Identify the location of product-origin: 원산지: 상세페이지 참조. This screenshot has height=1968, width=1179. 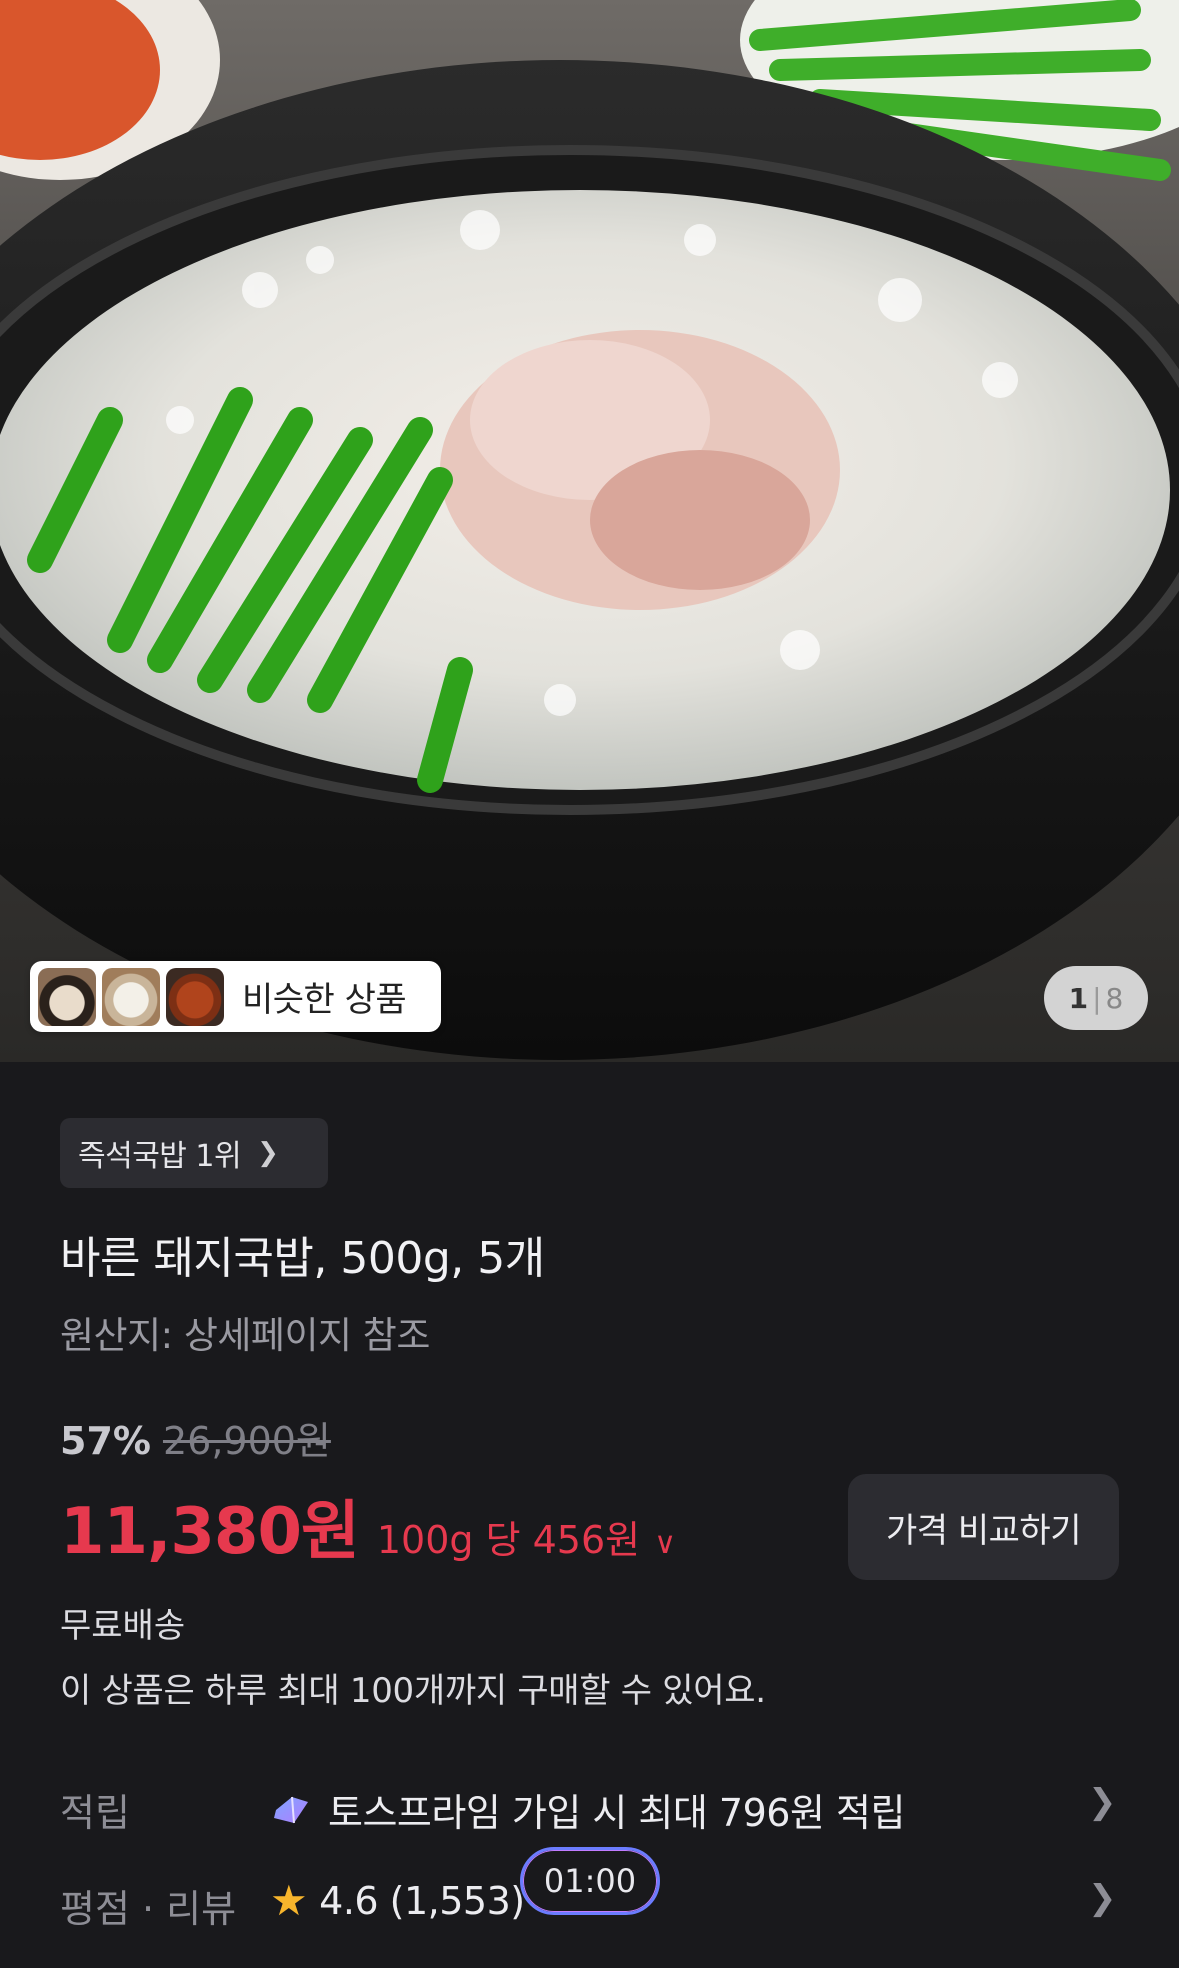
(245, 1335).